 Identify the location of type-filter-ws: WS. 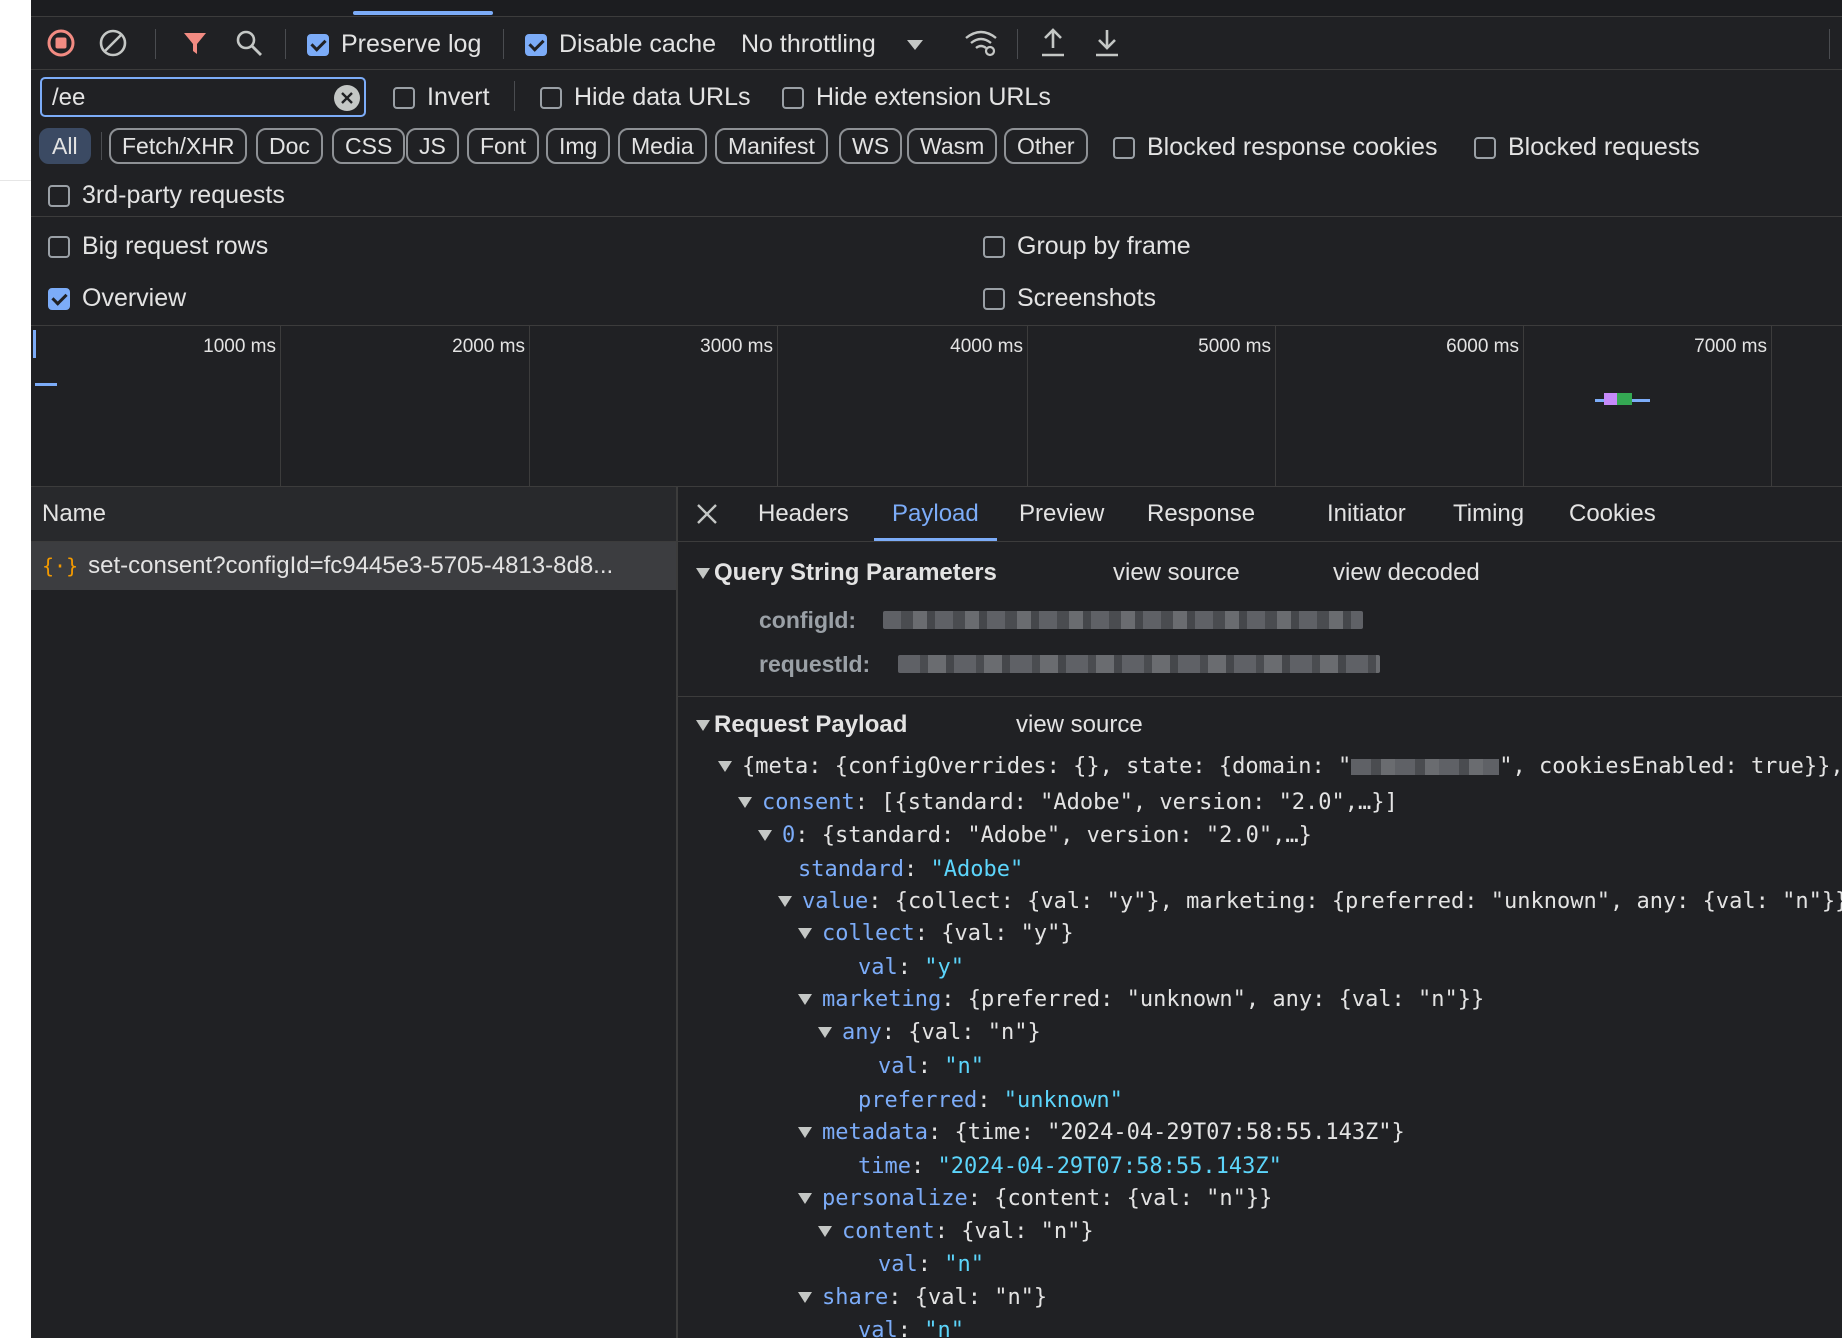
(871, 146).